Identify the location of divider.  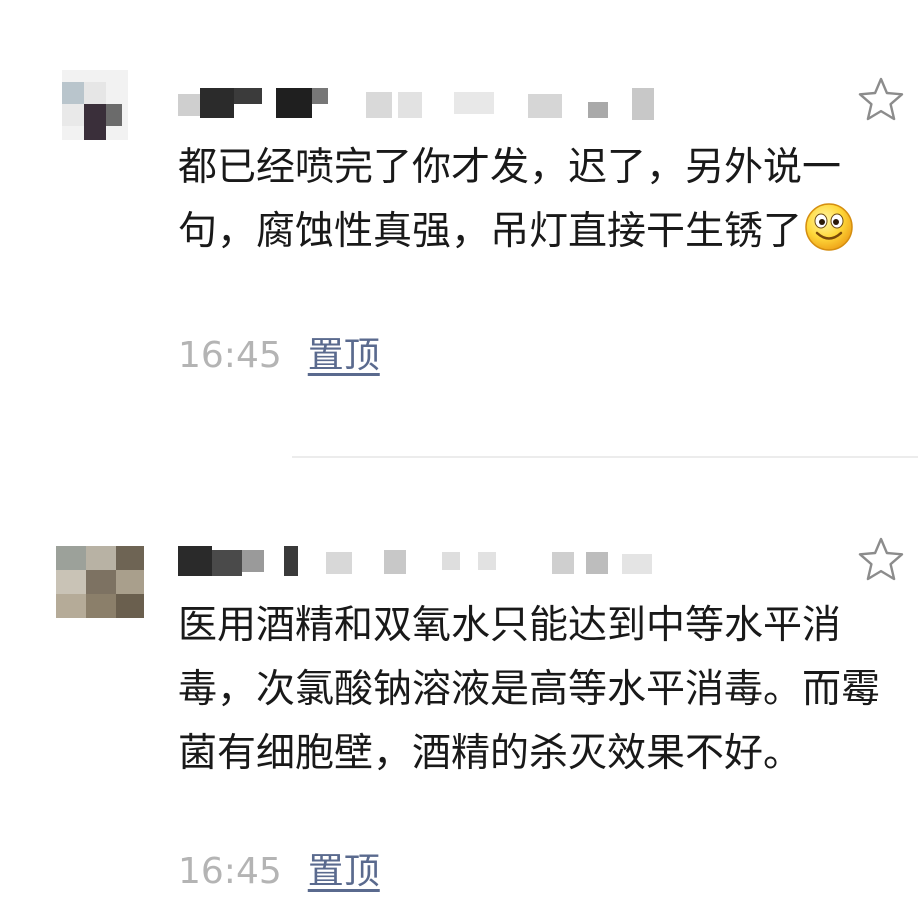
(605, 457).